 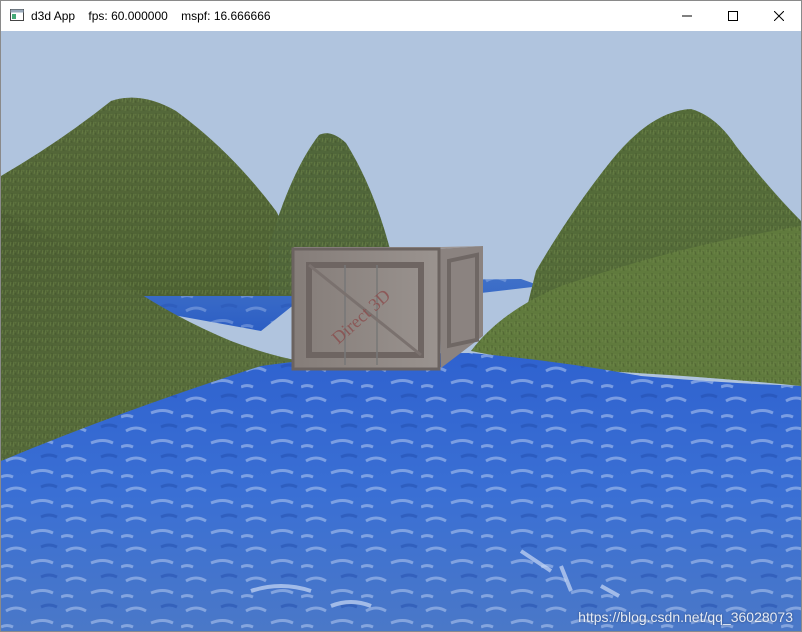 I want to click on title-mspf: mspf: 16.666666, so click(x=226, y=16).